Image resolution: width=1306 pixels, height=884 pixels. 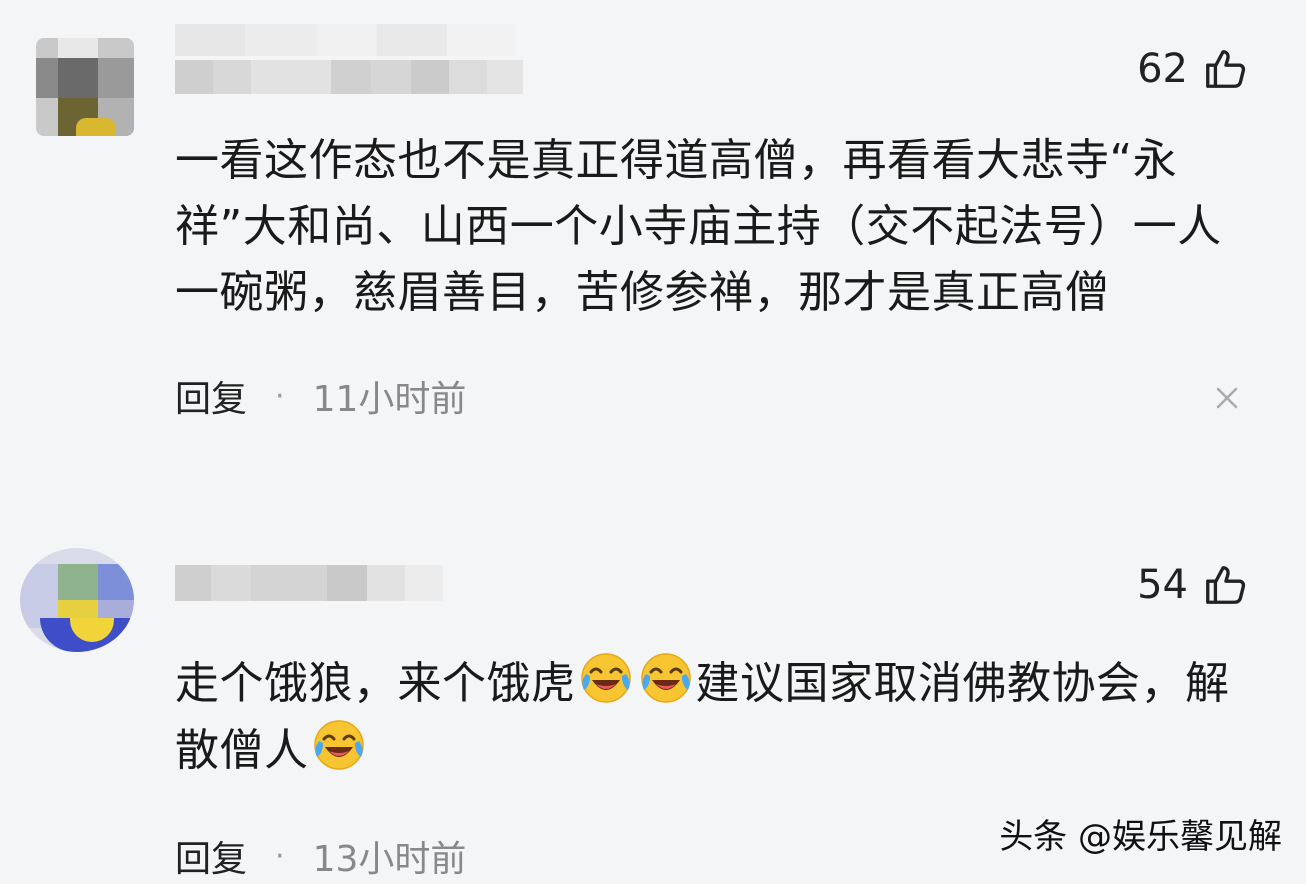 I want to click on comment-text: 走个饿狼，来个饿虎 建议国家取消佛教协会，解散僧人, so click(x=710, y=717).